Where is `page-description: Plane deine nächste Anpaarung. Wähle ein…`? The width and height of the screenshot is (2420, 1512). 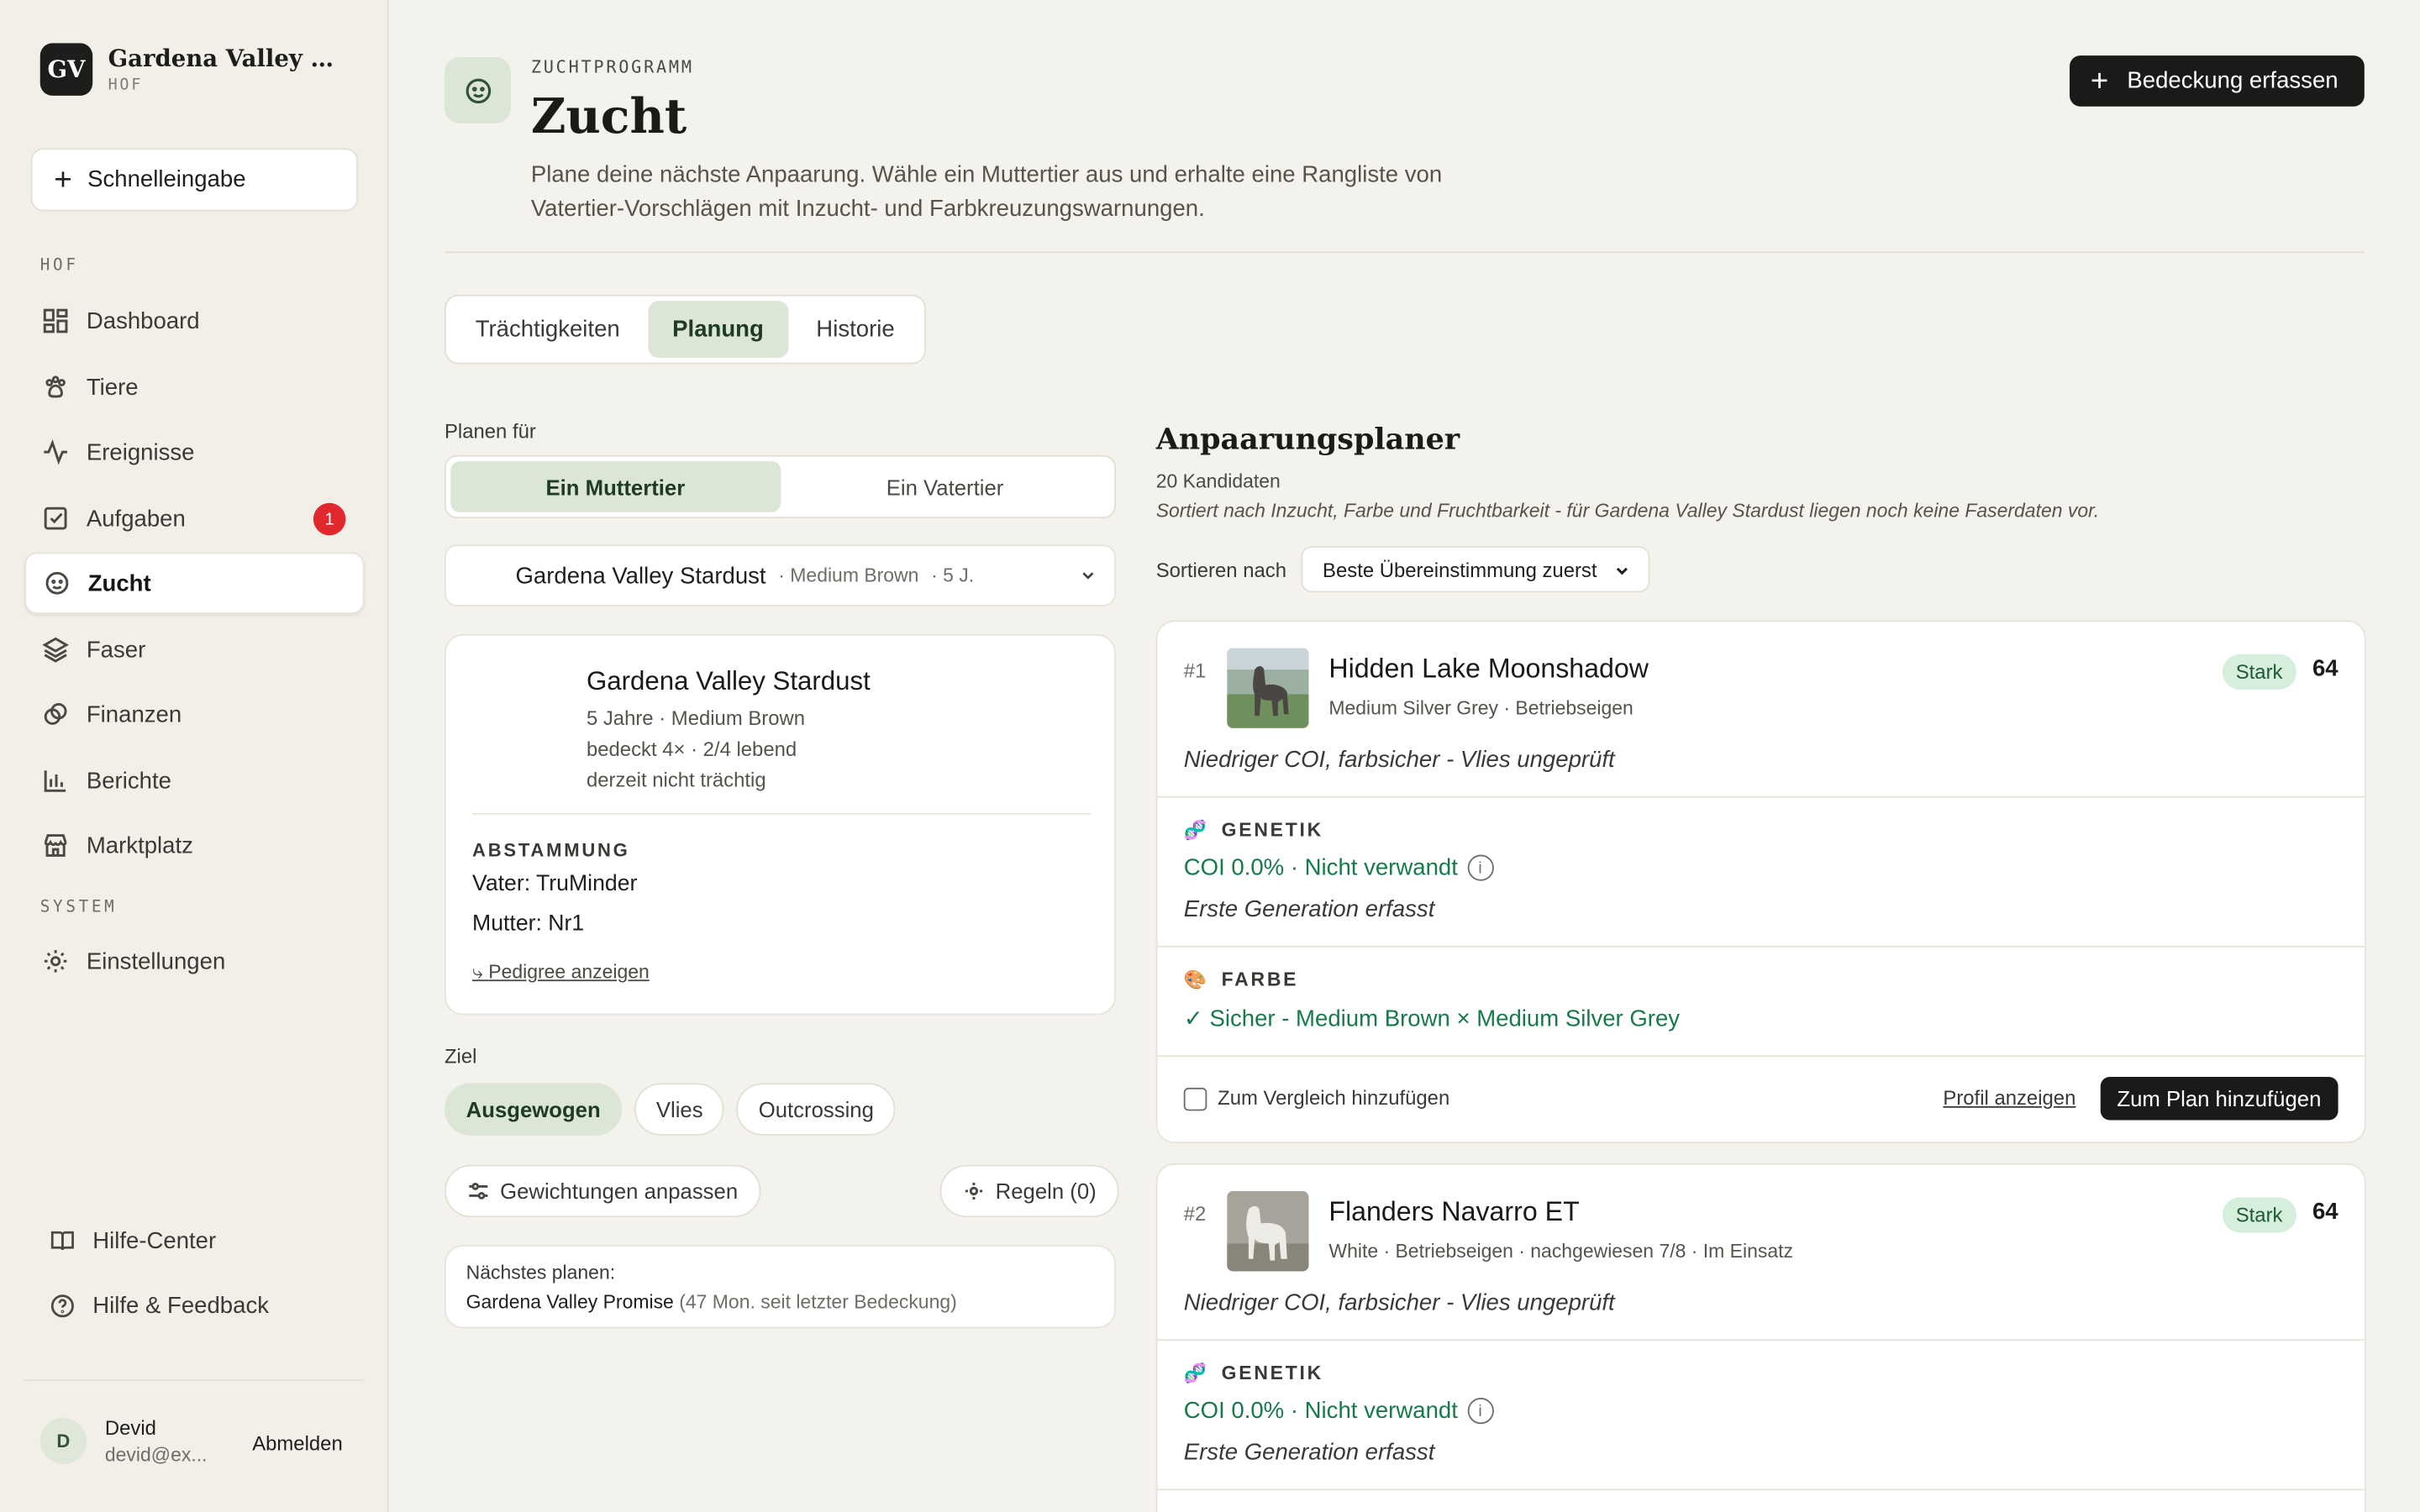
page-description: Plane deine nächste Anpaarung. Wähle ein… is located at coordinates (987, 192).